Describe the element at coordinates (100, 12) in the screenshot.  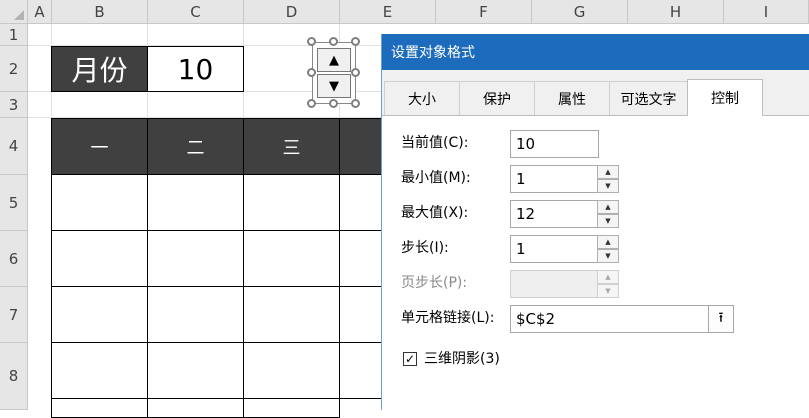
I see `column-header-b: B` at that location.